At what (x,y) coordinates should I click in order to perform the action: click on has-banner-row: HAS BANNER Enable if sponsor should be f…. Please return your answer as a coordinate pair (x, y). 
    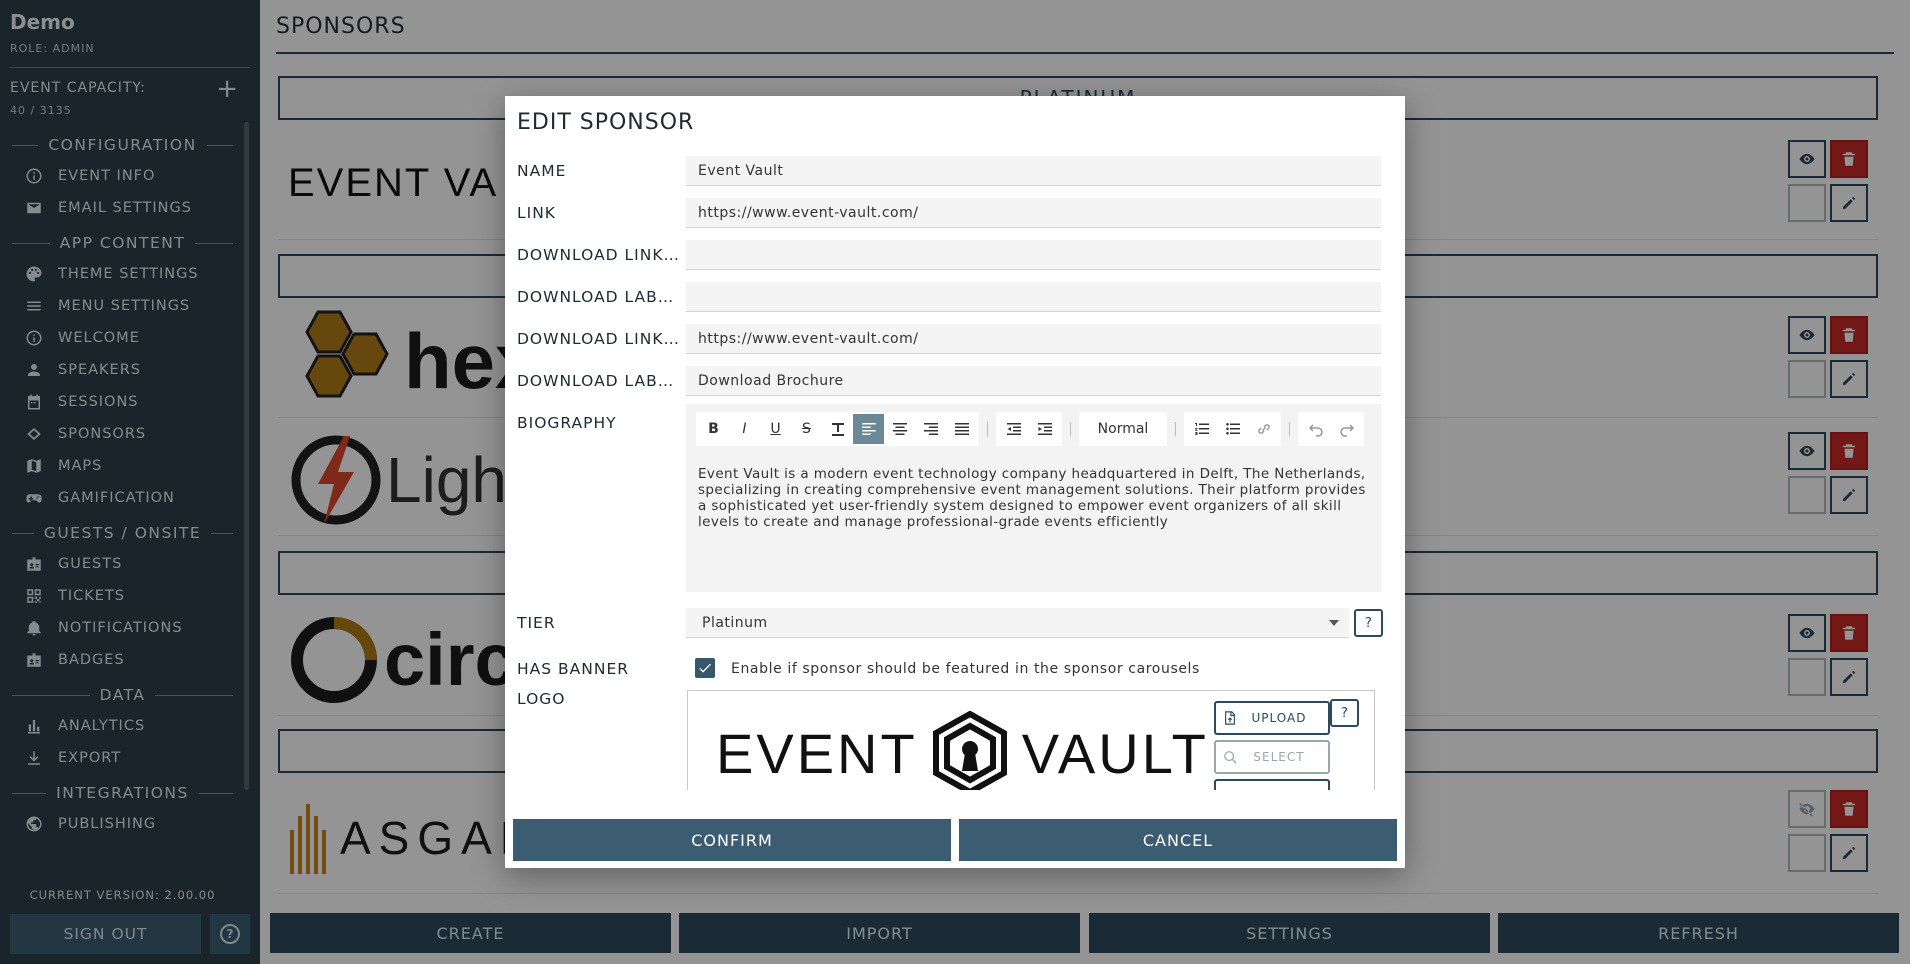
    Looking at the image, I should click on (952, 669).